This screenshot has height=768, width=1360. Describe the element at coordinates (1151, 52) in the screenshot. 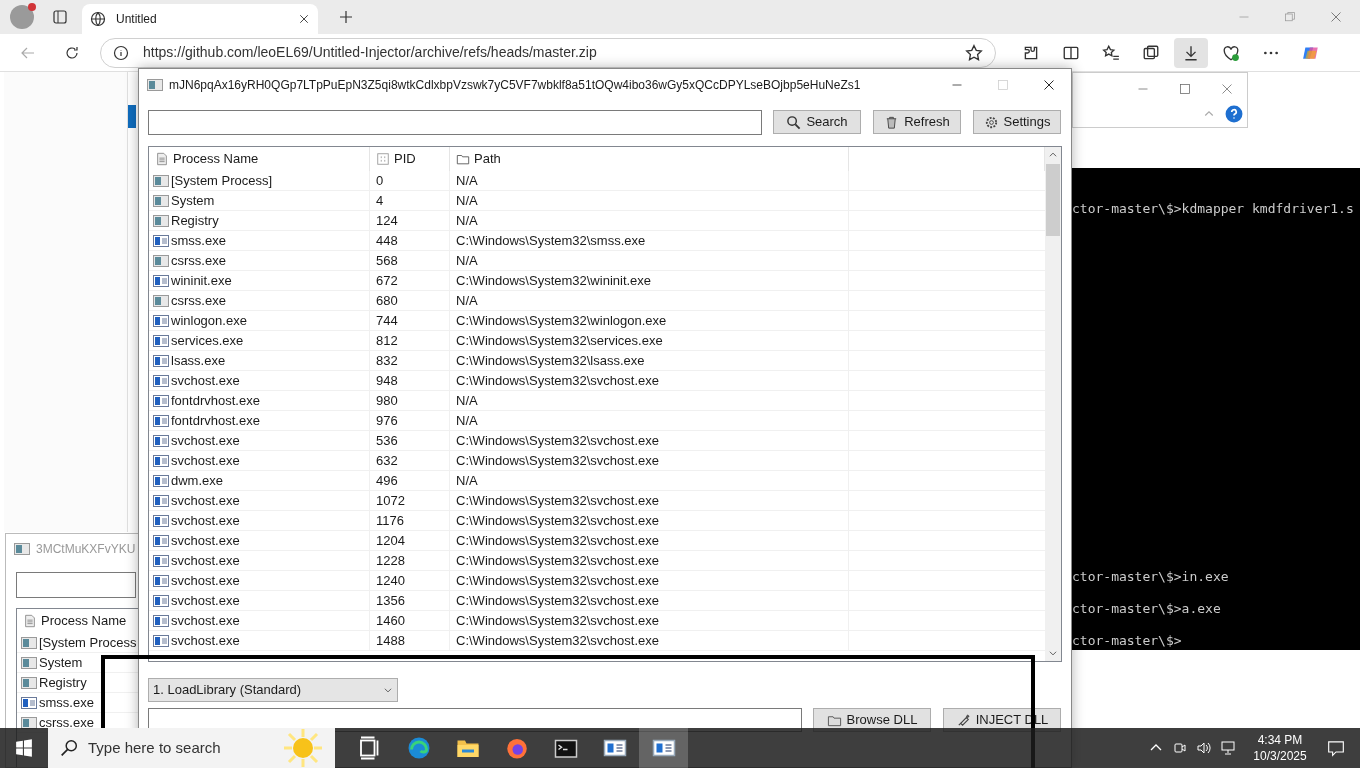

I see `collections-icon` at that location.